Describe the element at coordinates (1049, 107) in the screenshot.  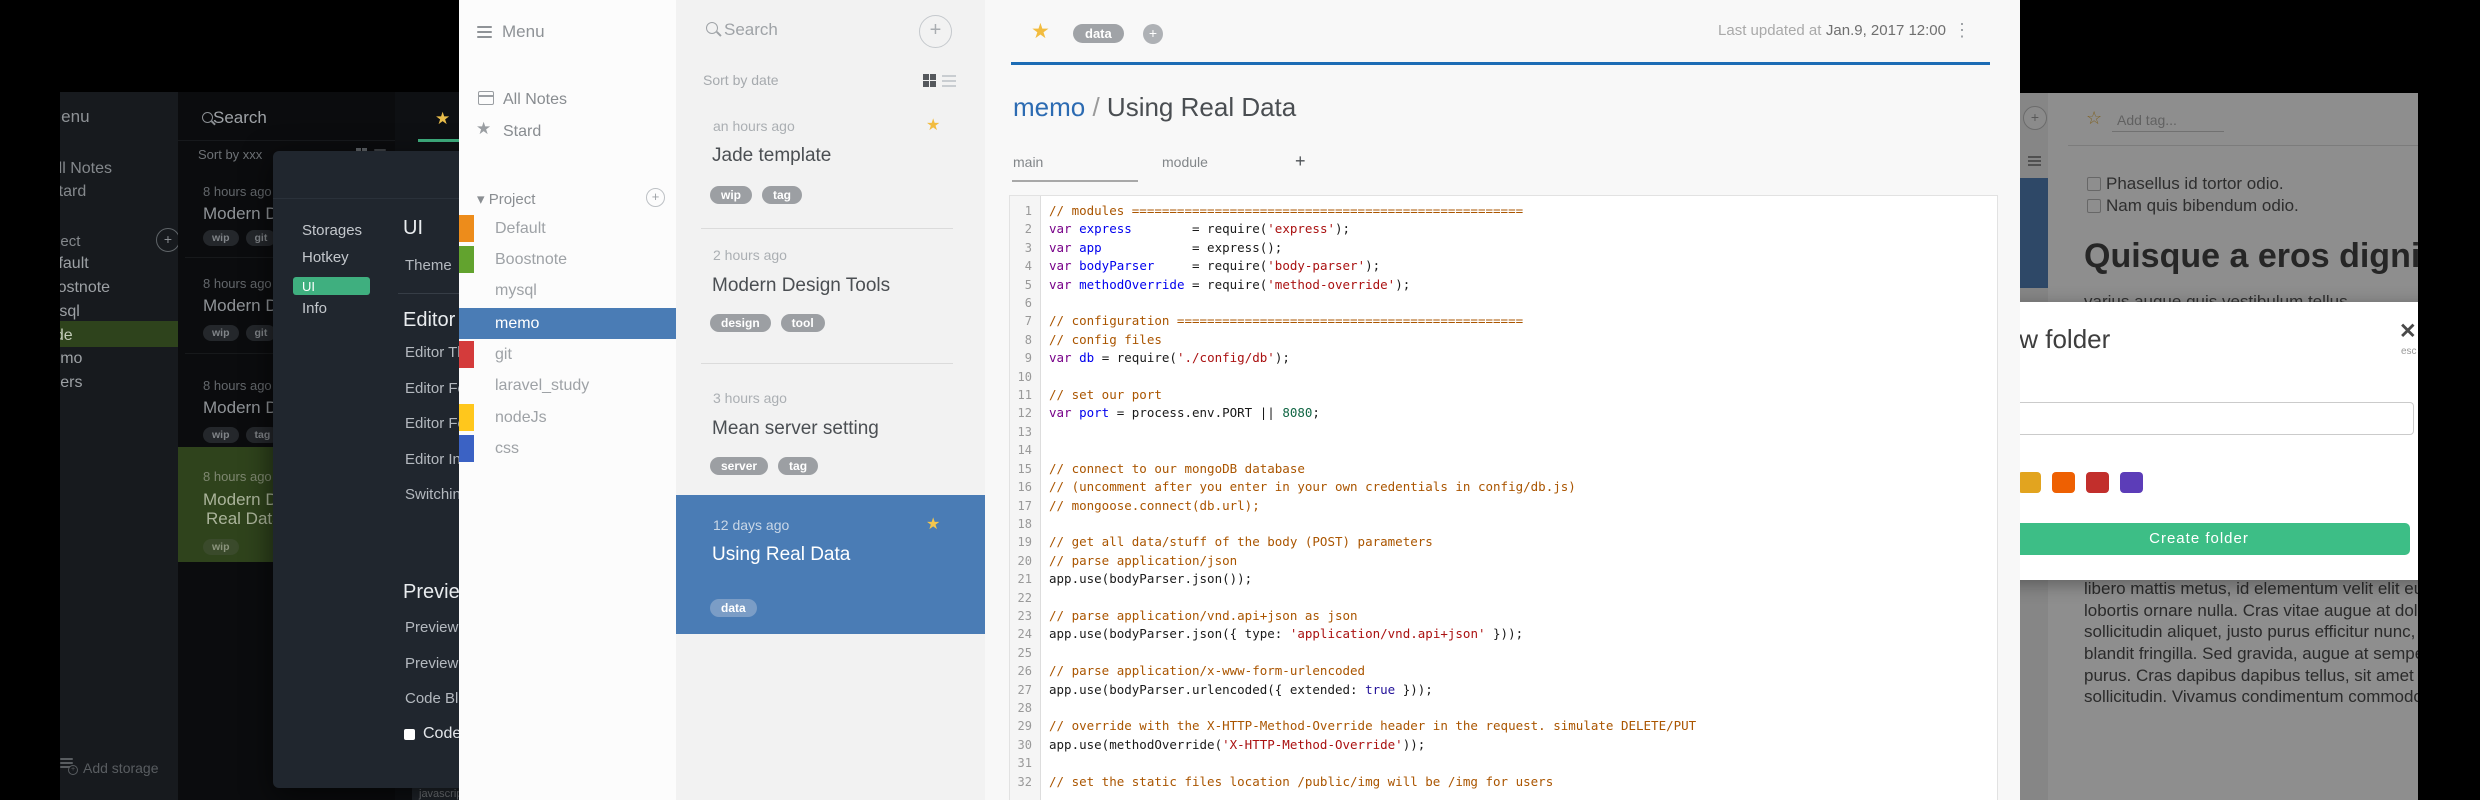
I see `breadcrumb-folder: memo` at that location.